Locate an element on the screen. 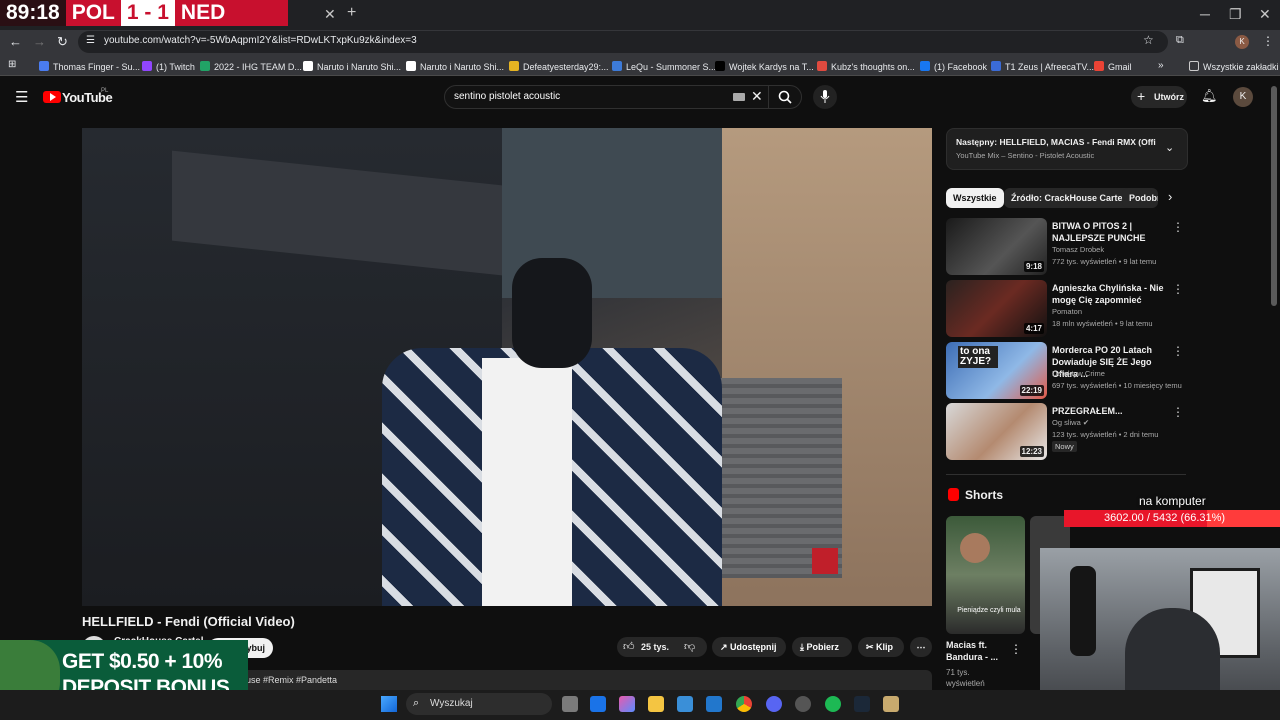 This screenshot has height=720, width=1280. search-input: sentino pistolet acoustic is located at coordinates (507, 96).